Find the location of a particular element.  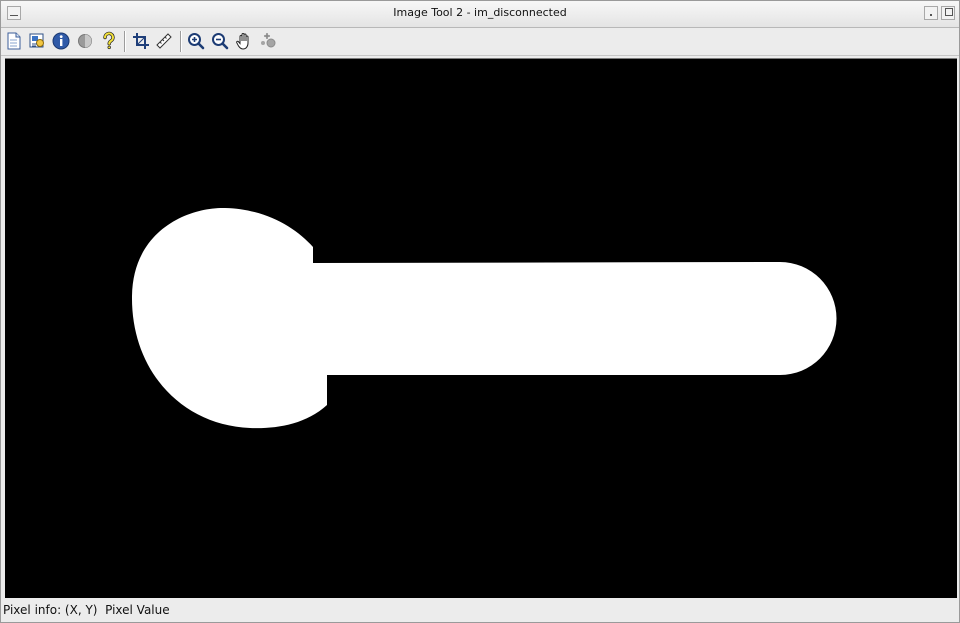

minimize-button is located at coordinates (931, 13).